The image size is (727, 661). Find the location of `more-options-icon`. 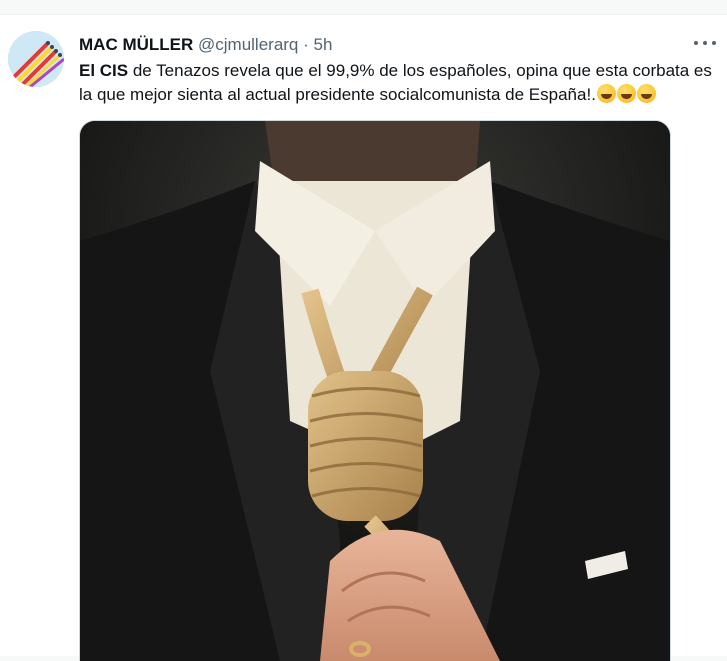

more-options-icon is located at coordinates (705, 43).